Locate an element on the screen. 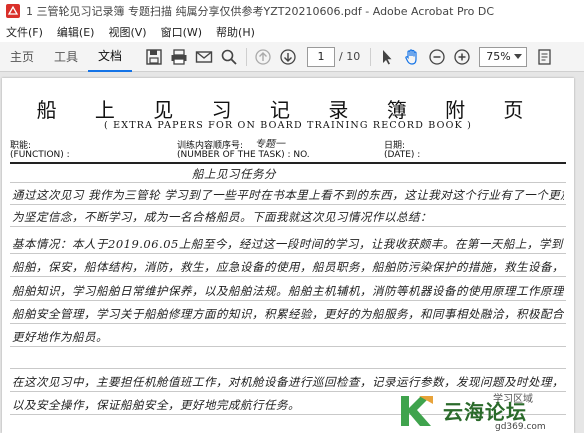 This screenshot has width=584, height=433. field-task-no-value: 专题一 is located at coordinates (270, 144).